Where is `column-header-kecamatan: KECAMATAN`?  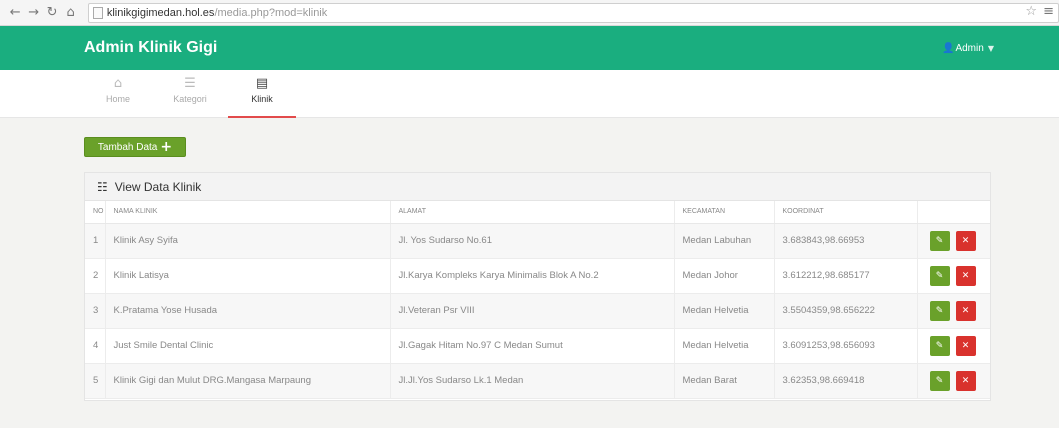
column-header-kecamatan: KECAMATAN is located at coordinates (724, 212).